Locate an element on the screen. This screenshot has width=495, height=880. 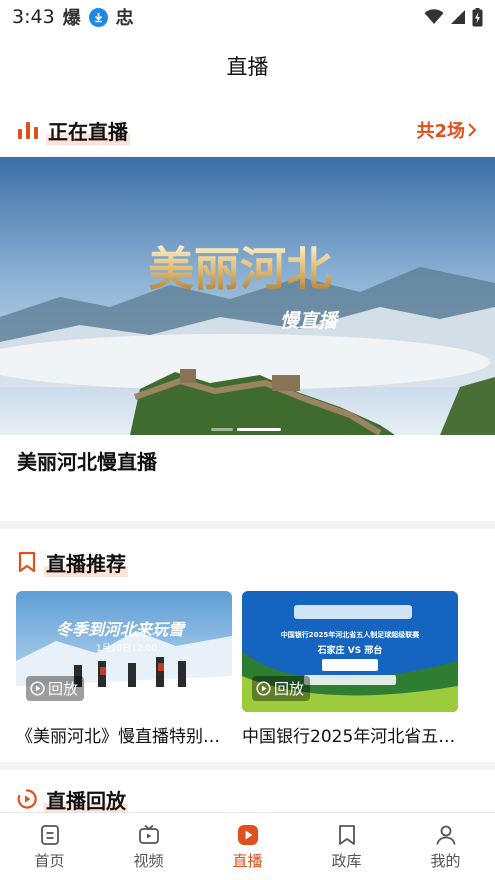
battery-icon is located at coordinates (477, 16).